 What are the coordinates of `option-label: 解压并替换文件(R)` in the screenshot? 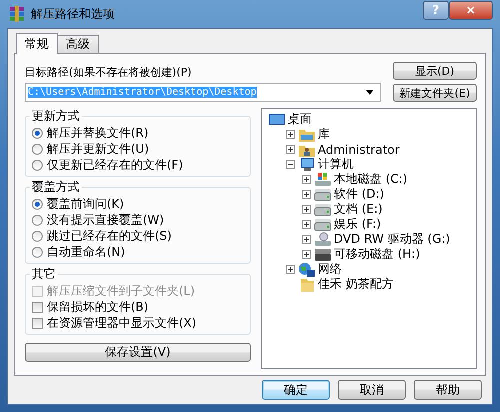 It's located at (98, 133).